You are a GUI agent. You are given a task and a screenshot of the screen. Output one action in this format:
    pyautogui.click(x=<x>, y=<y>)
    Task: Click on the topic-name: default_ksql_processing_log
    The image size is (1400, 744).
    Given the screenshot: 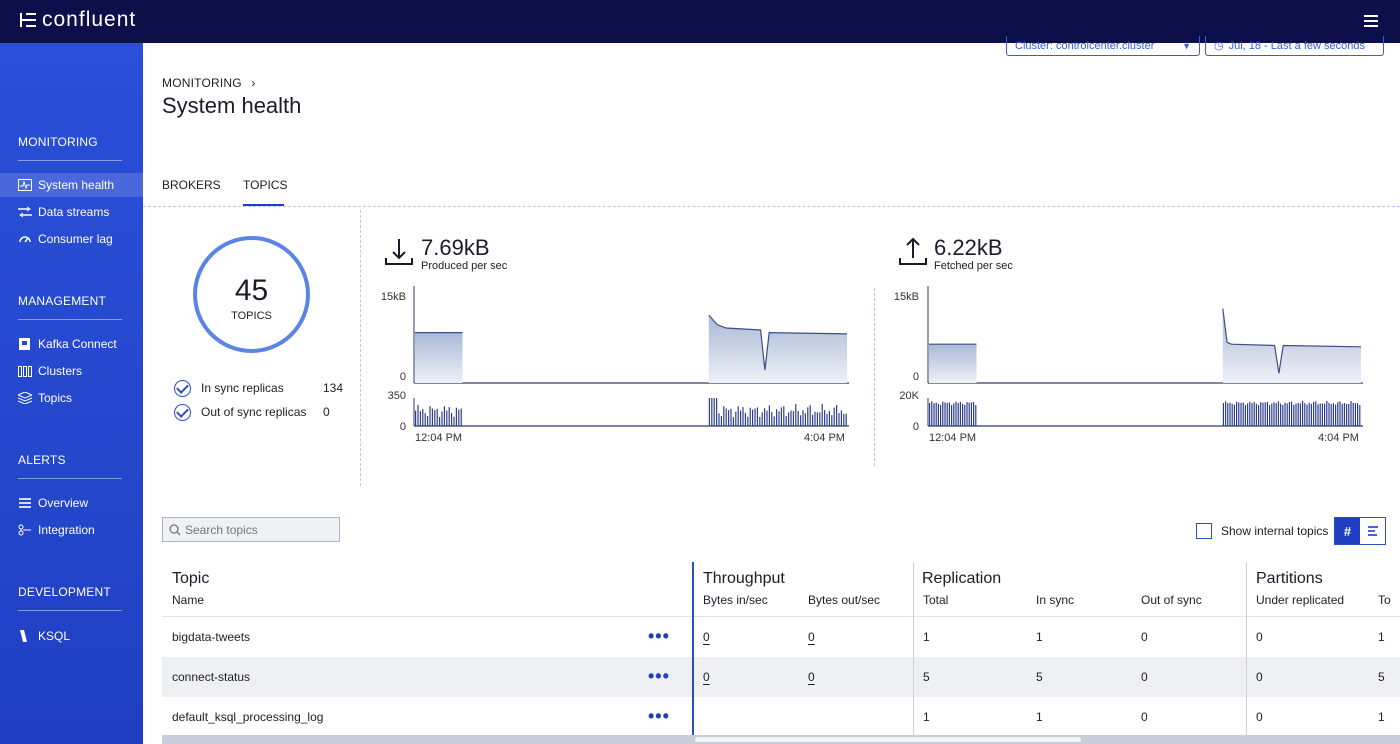 What is the action you would take?
    pyautogui.click(x=247, y=717)
    